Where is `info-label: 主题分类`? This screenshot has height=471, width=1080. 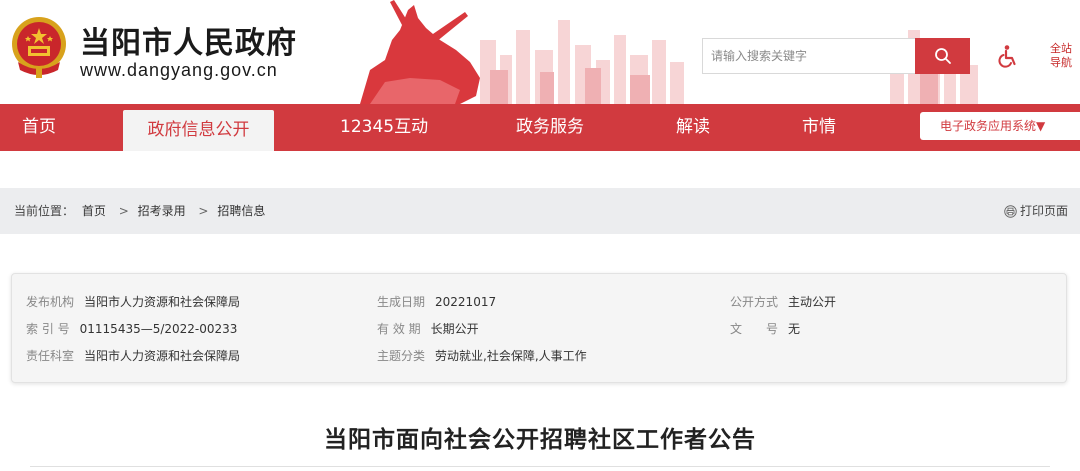 info-label: 主题分类 is located at coordinates (401, 356).